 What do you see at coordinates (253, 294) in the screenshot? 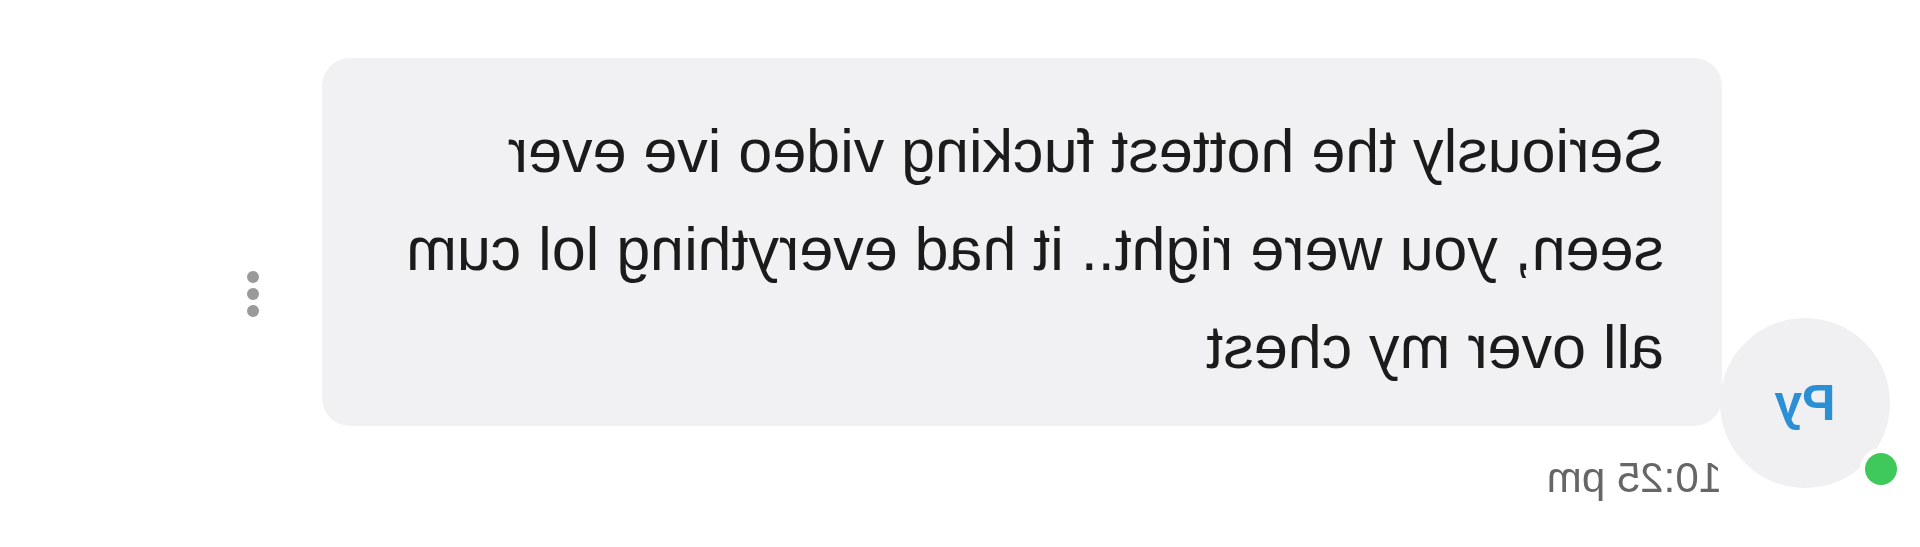
I see `more-options-icon` at bounding box center [253, 294].